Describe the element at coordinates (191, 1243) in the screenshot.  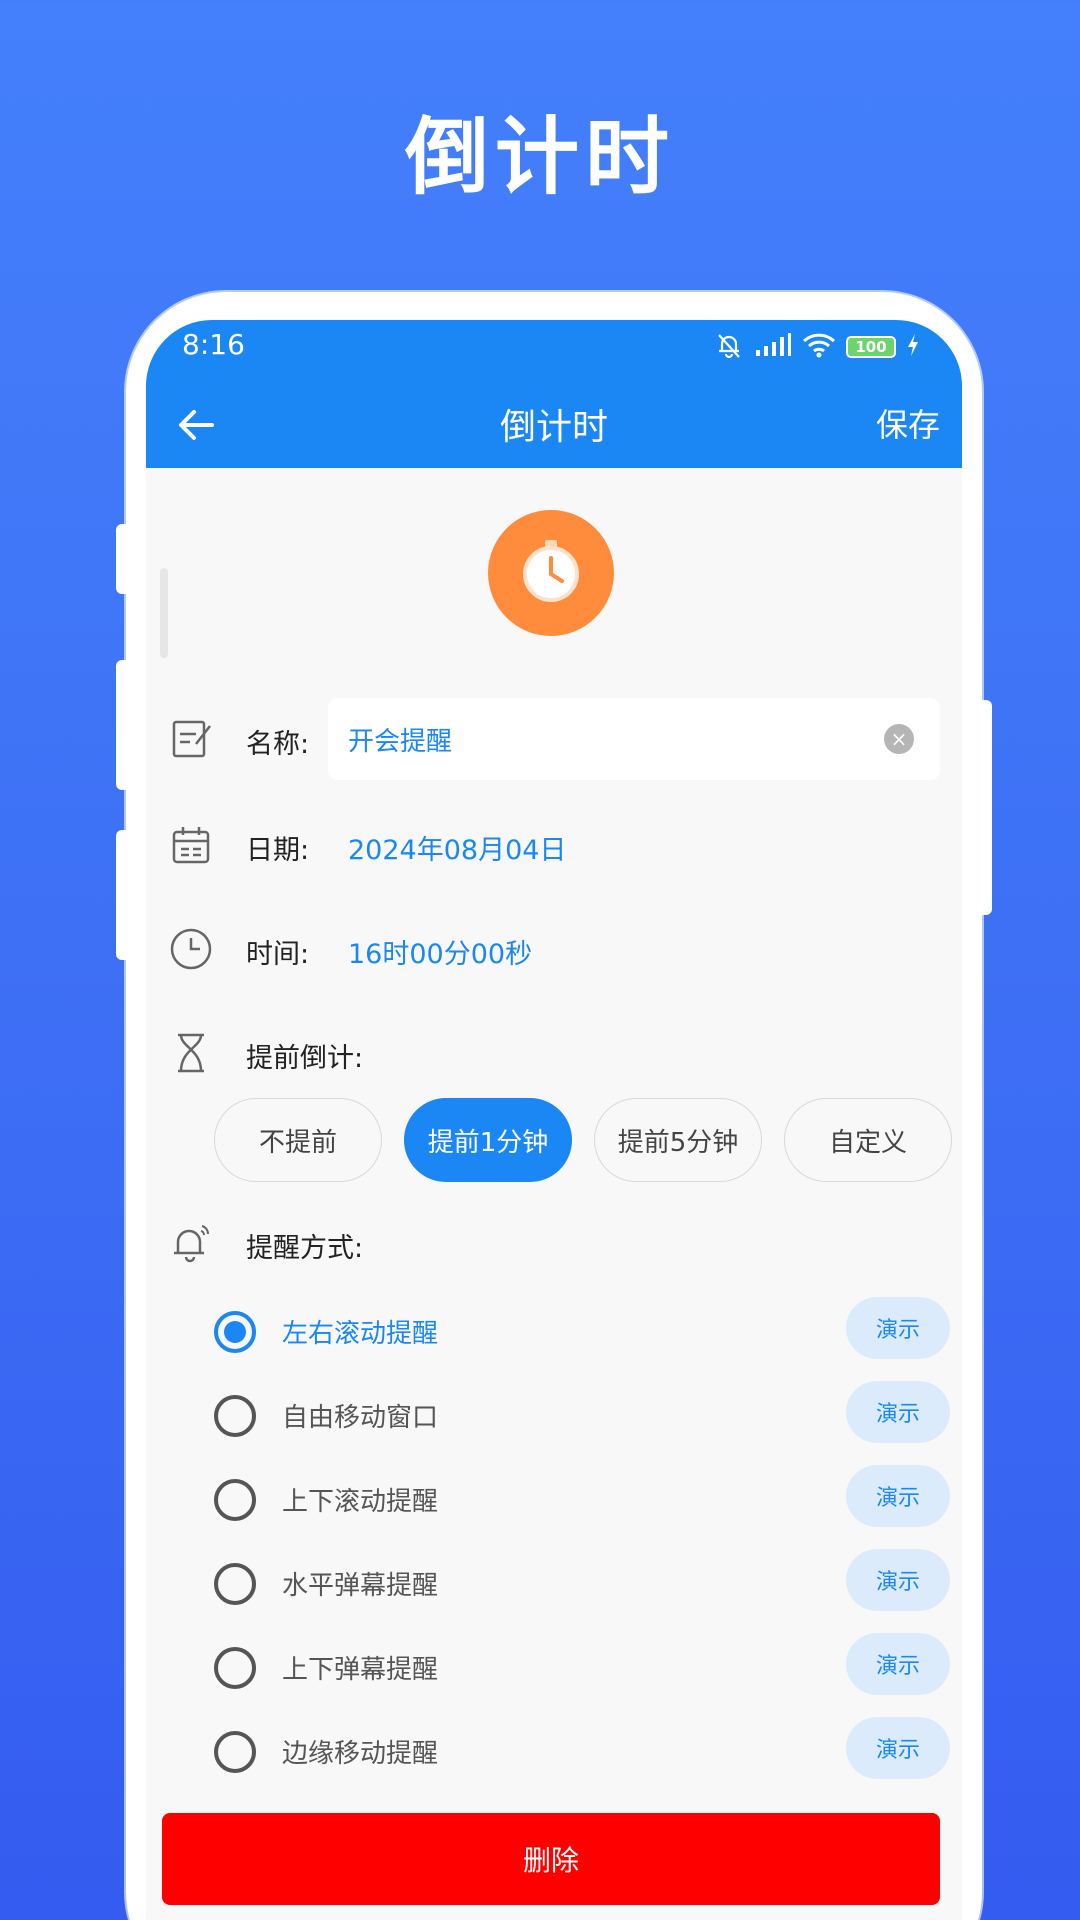
I see `ringing-bell-icon` at that location.